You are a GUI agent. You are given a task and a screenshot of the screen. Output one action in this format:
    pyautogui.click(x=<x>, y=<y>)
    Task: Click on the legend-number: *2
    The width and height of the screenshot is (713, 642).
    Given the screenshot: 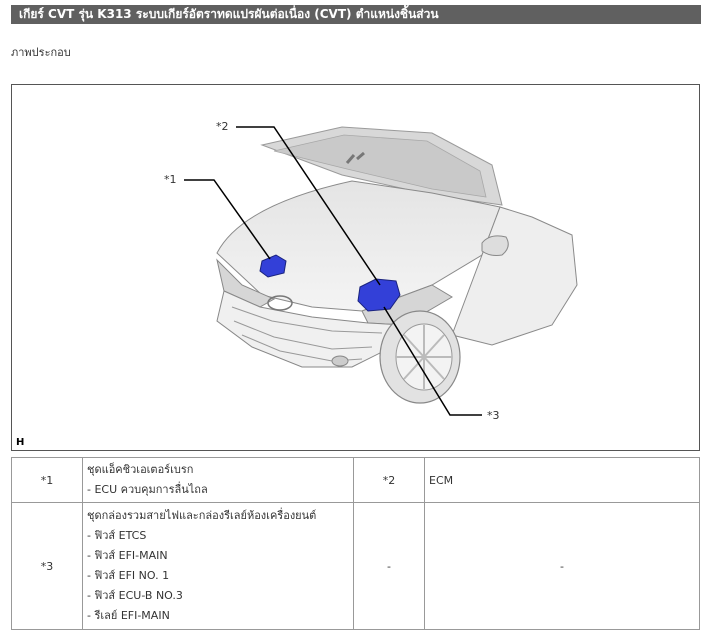 What is the action you would take?
    pyautogui.click(x=389, y=480)
    